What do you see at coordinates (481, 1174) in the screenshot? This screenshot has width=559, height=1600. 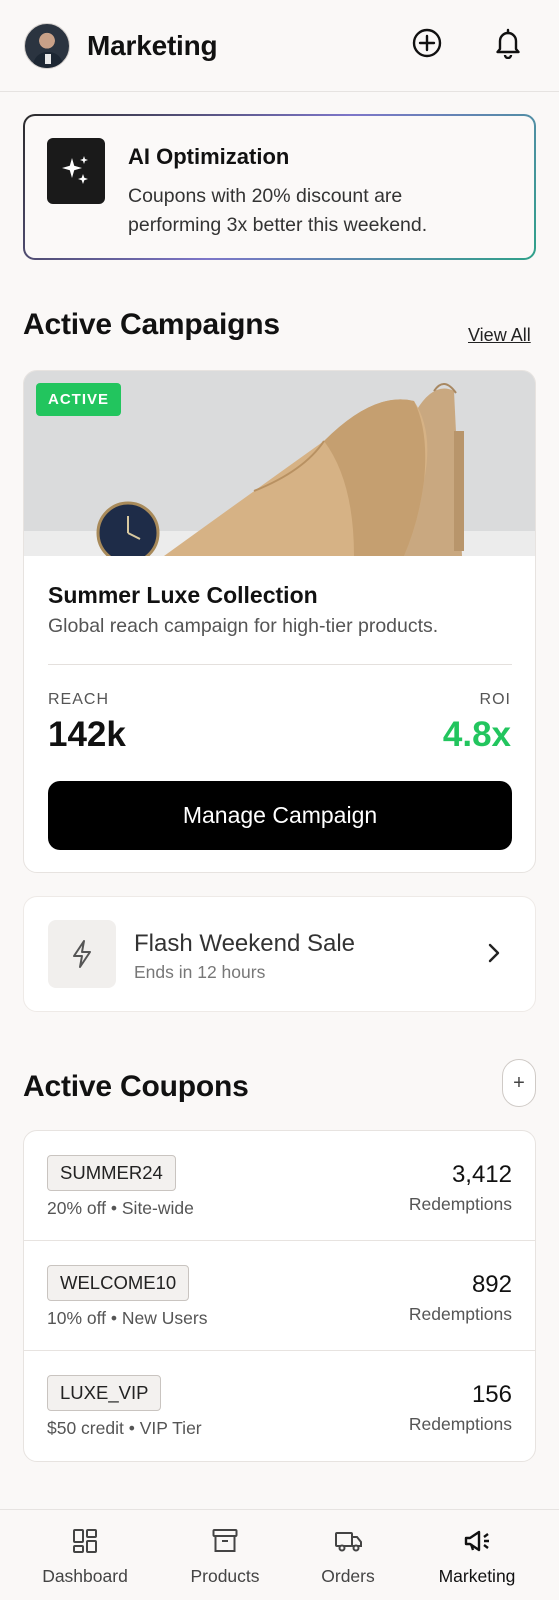 I see `redemption-count: 3,412` at bounding box center [481, 1174].